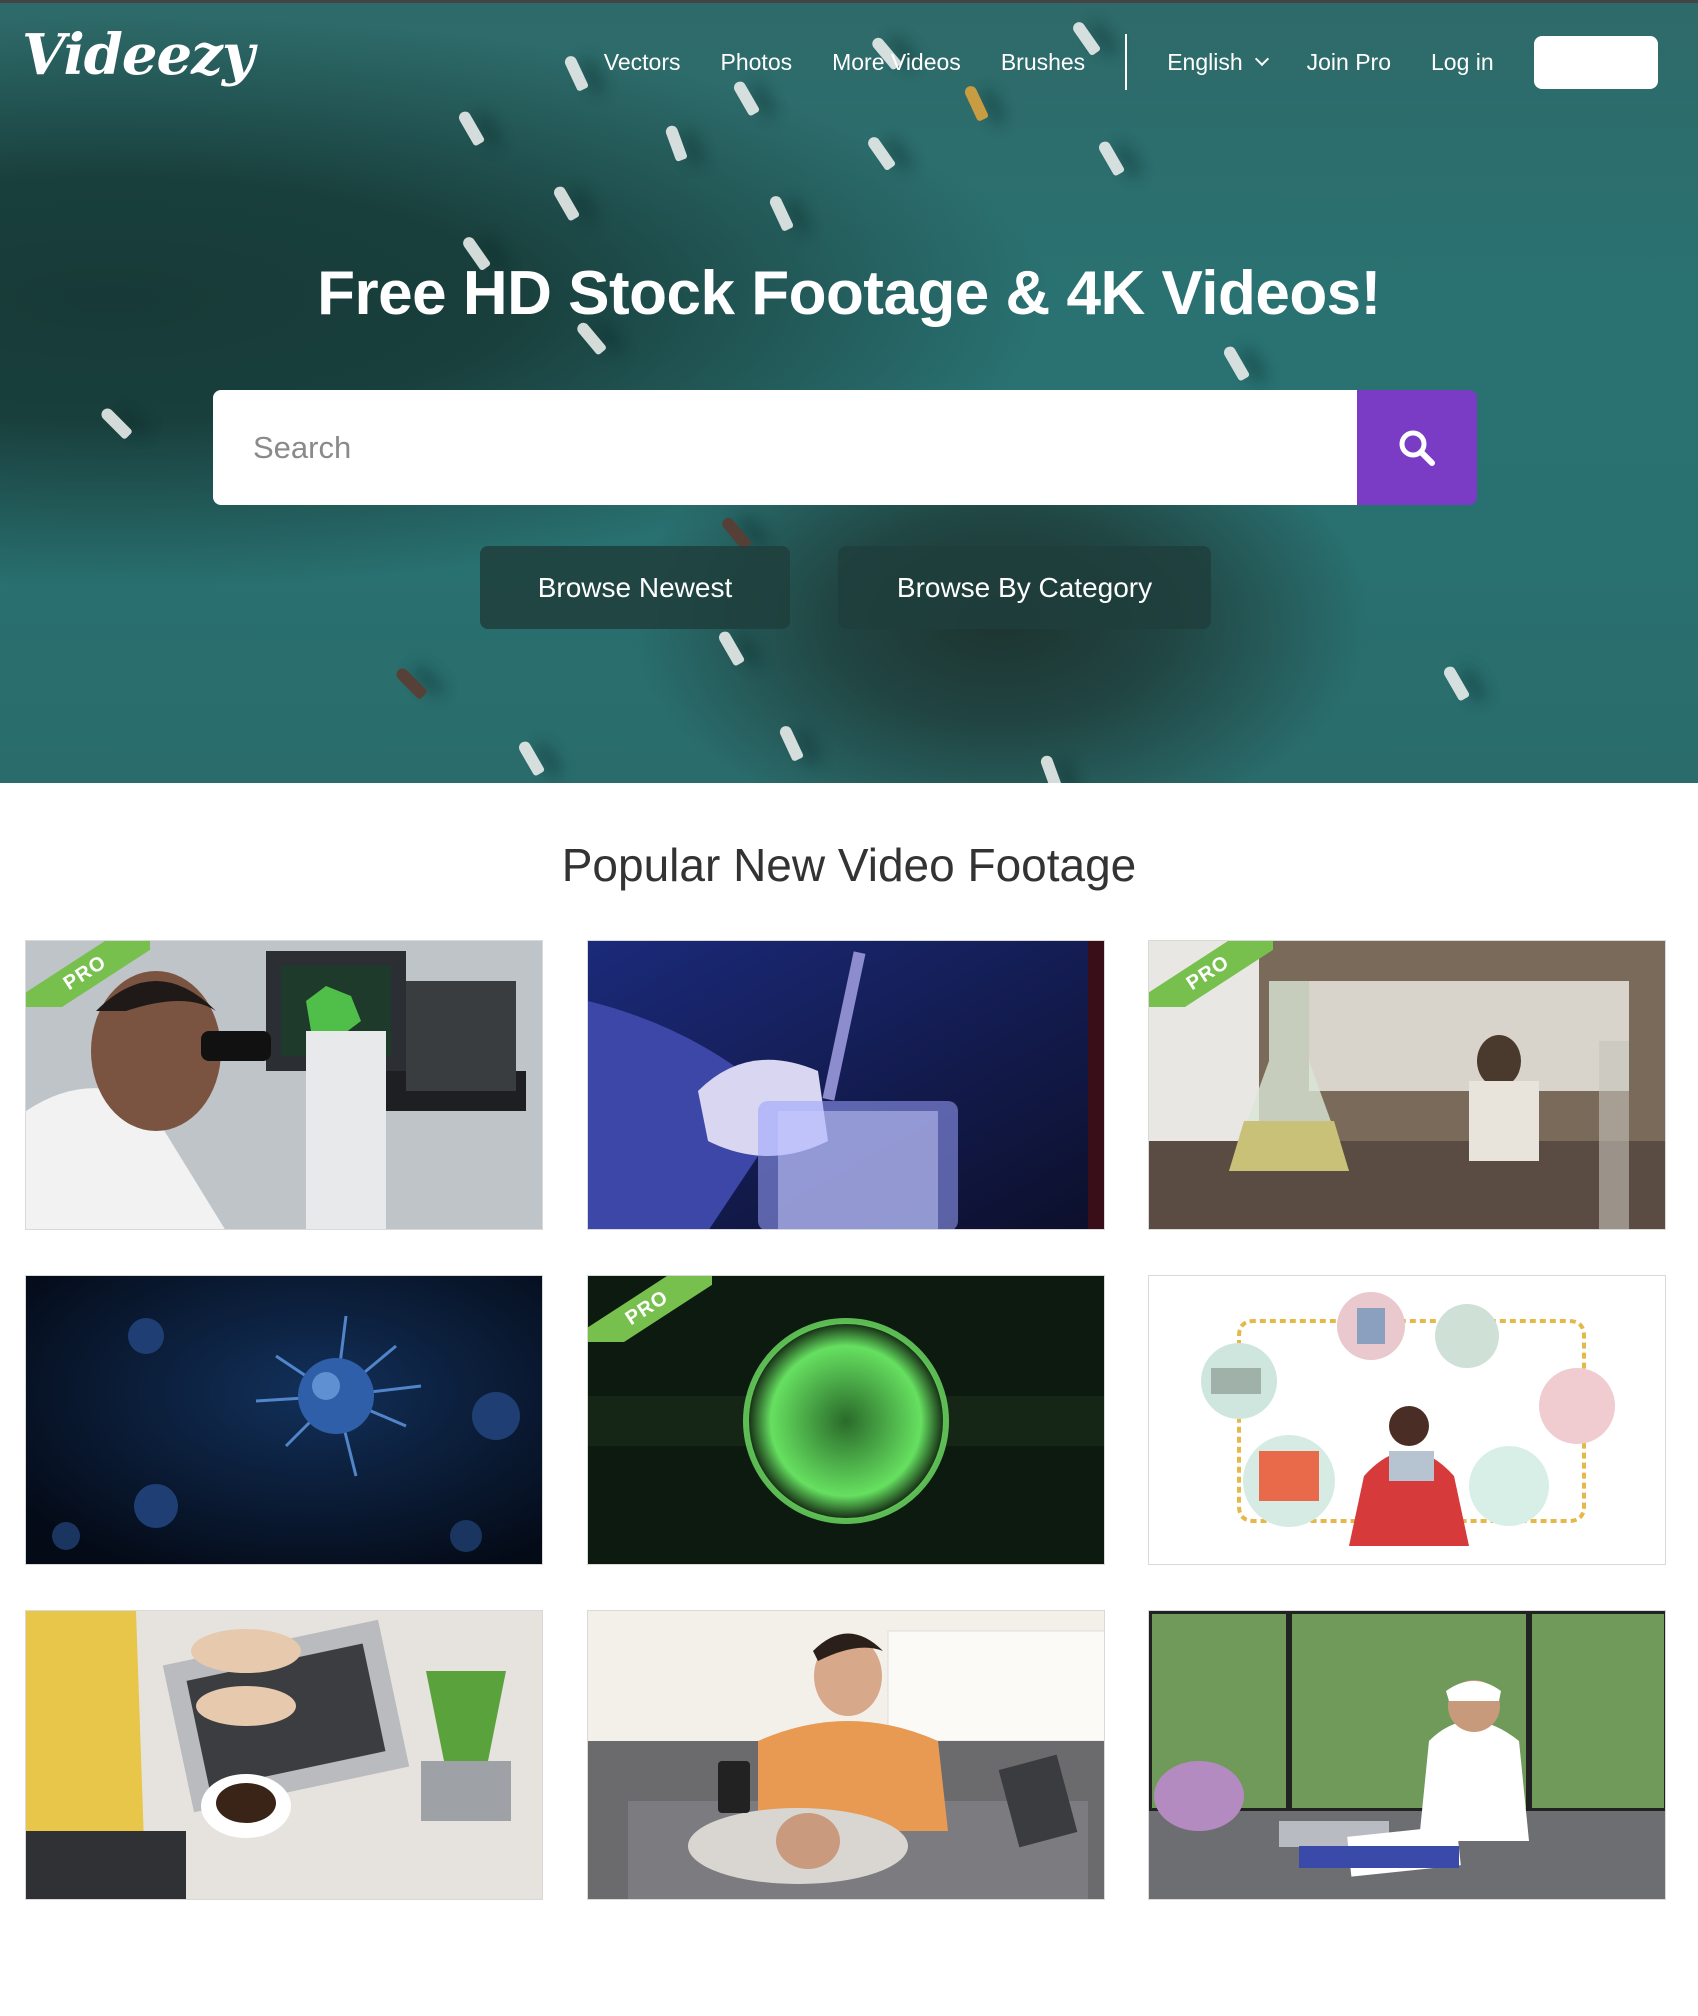 The height and width of the screenshot is (2016, 1698). What do you see at coordinates (642, 62) in the screenshot?
I see `nav-vectors: Vectors` at bounding box center [642, 62].